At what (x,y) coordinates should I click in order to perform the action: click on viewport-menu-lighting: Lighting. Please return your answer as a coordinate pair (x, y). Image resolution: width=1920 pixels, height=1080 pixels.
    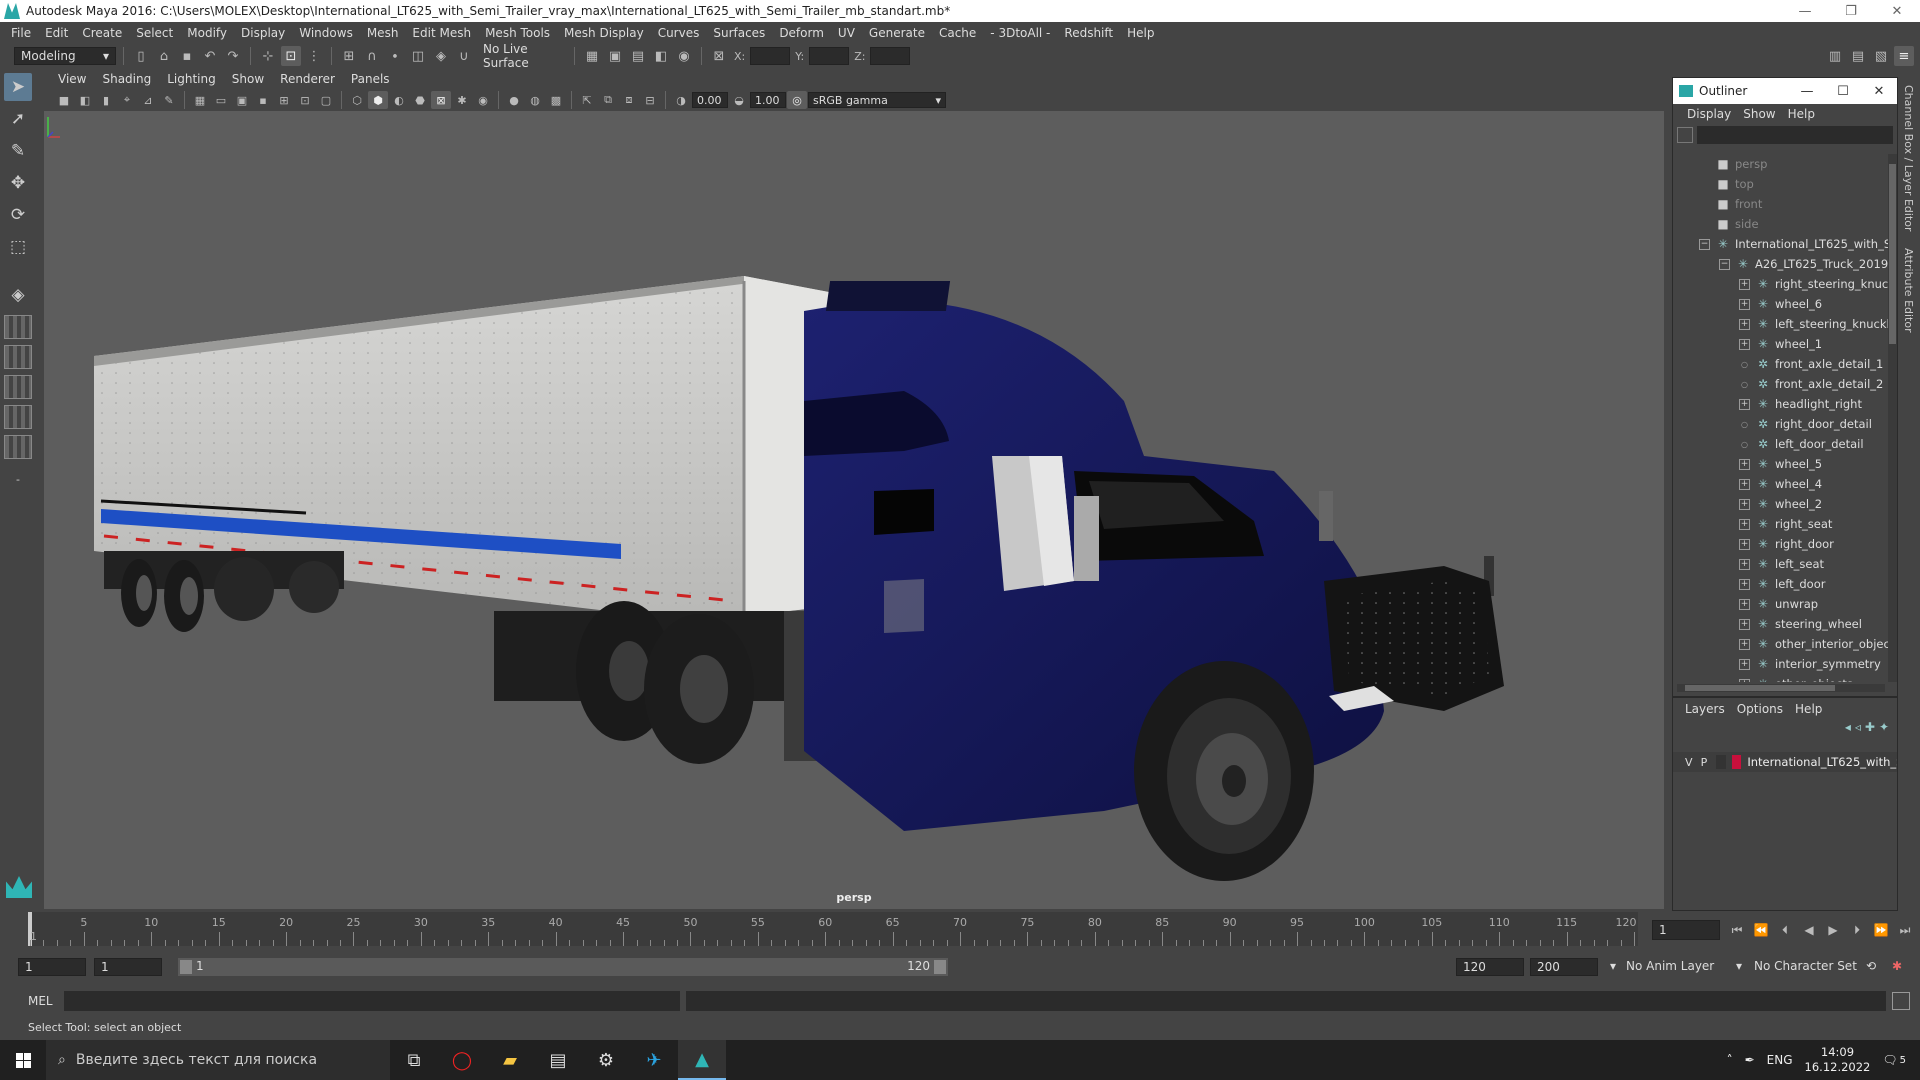
    Looking at the image, I should click on (191, 79).